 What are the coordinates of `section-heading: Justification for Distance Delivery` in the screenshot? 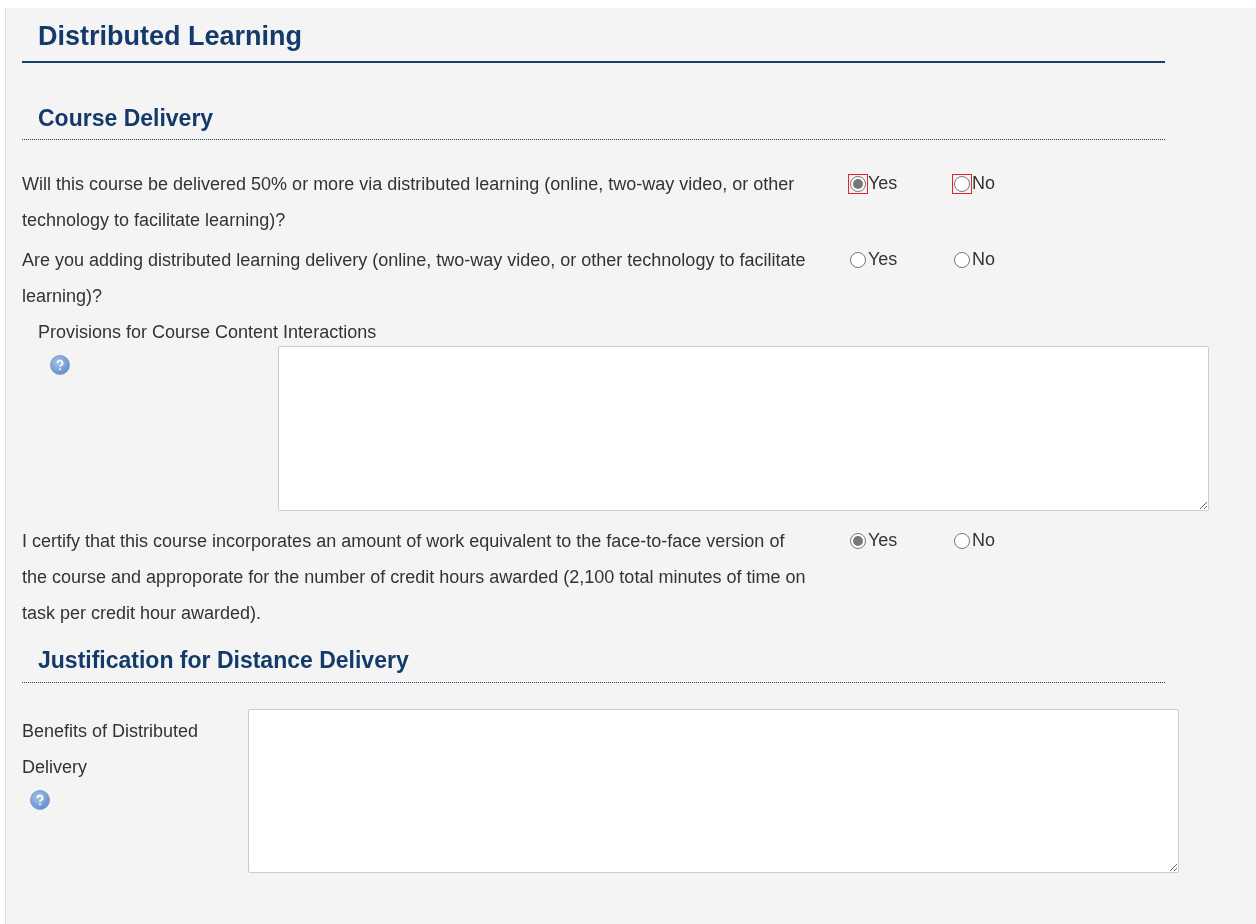 It's located at (593, 663).